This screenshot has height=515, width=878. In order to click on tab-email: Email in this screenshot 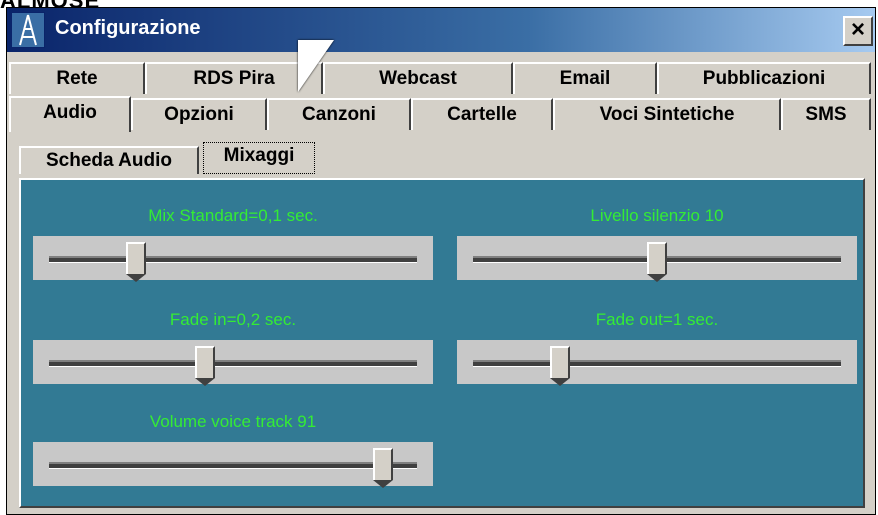, I will do `click(585, 78)`.